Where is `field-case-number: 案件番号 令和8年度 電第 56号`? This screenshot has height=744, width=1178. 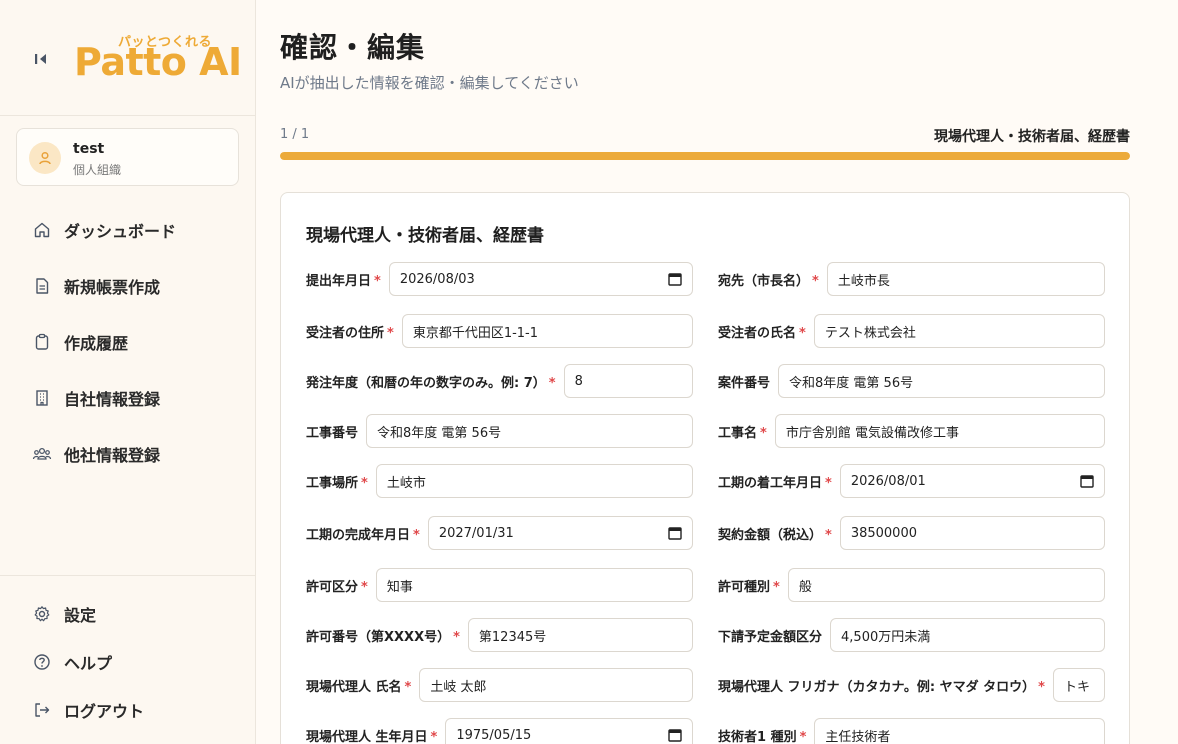
field-case-number: 案件番号 令和8年度 電第 56号 is located at coordinates (911, 381).